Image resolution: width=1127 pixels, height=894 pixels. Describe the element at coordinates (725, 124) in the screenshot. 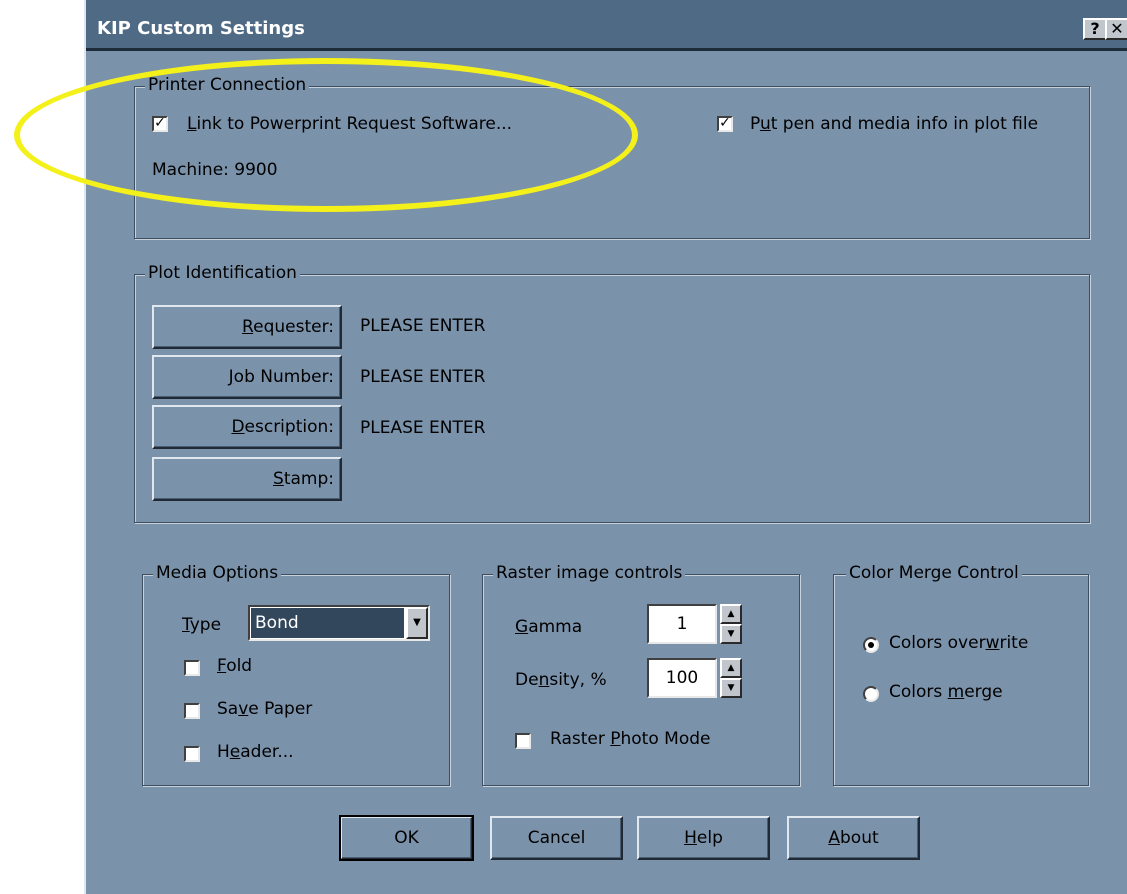

I see `put-pen-media-checkbox: ✓` at that location.